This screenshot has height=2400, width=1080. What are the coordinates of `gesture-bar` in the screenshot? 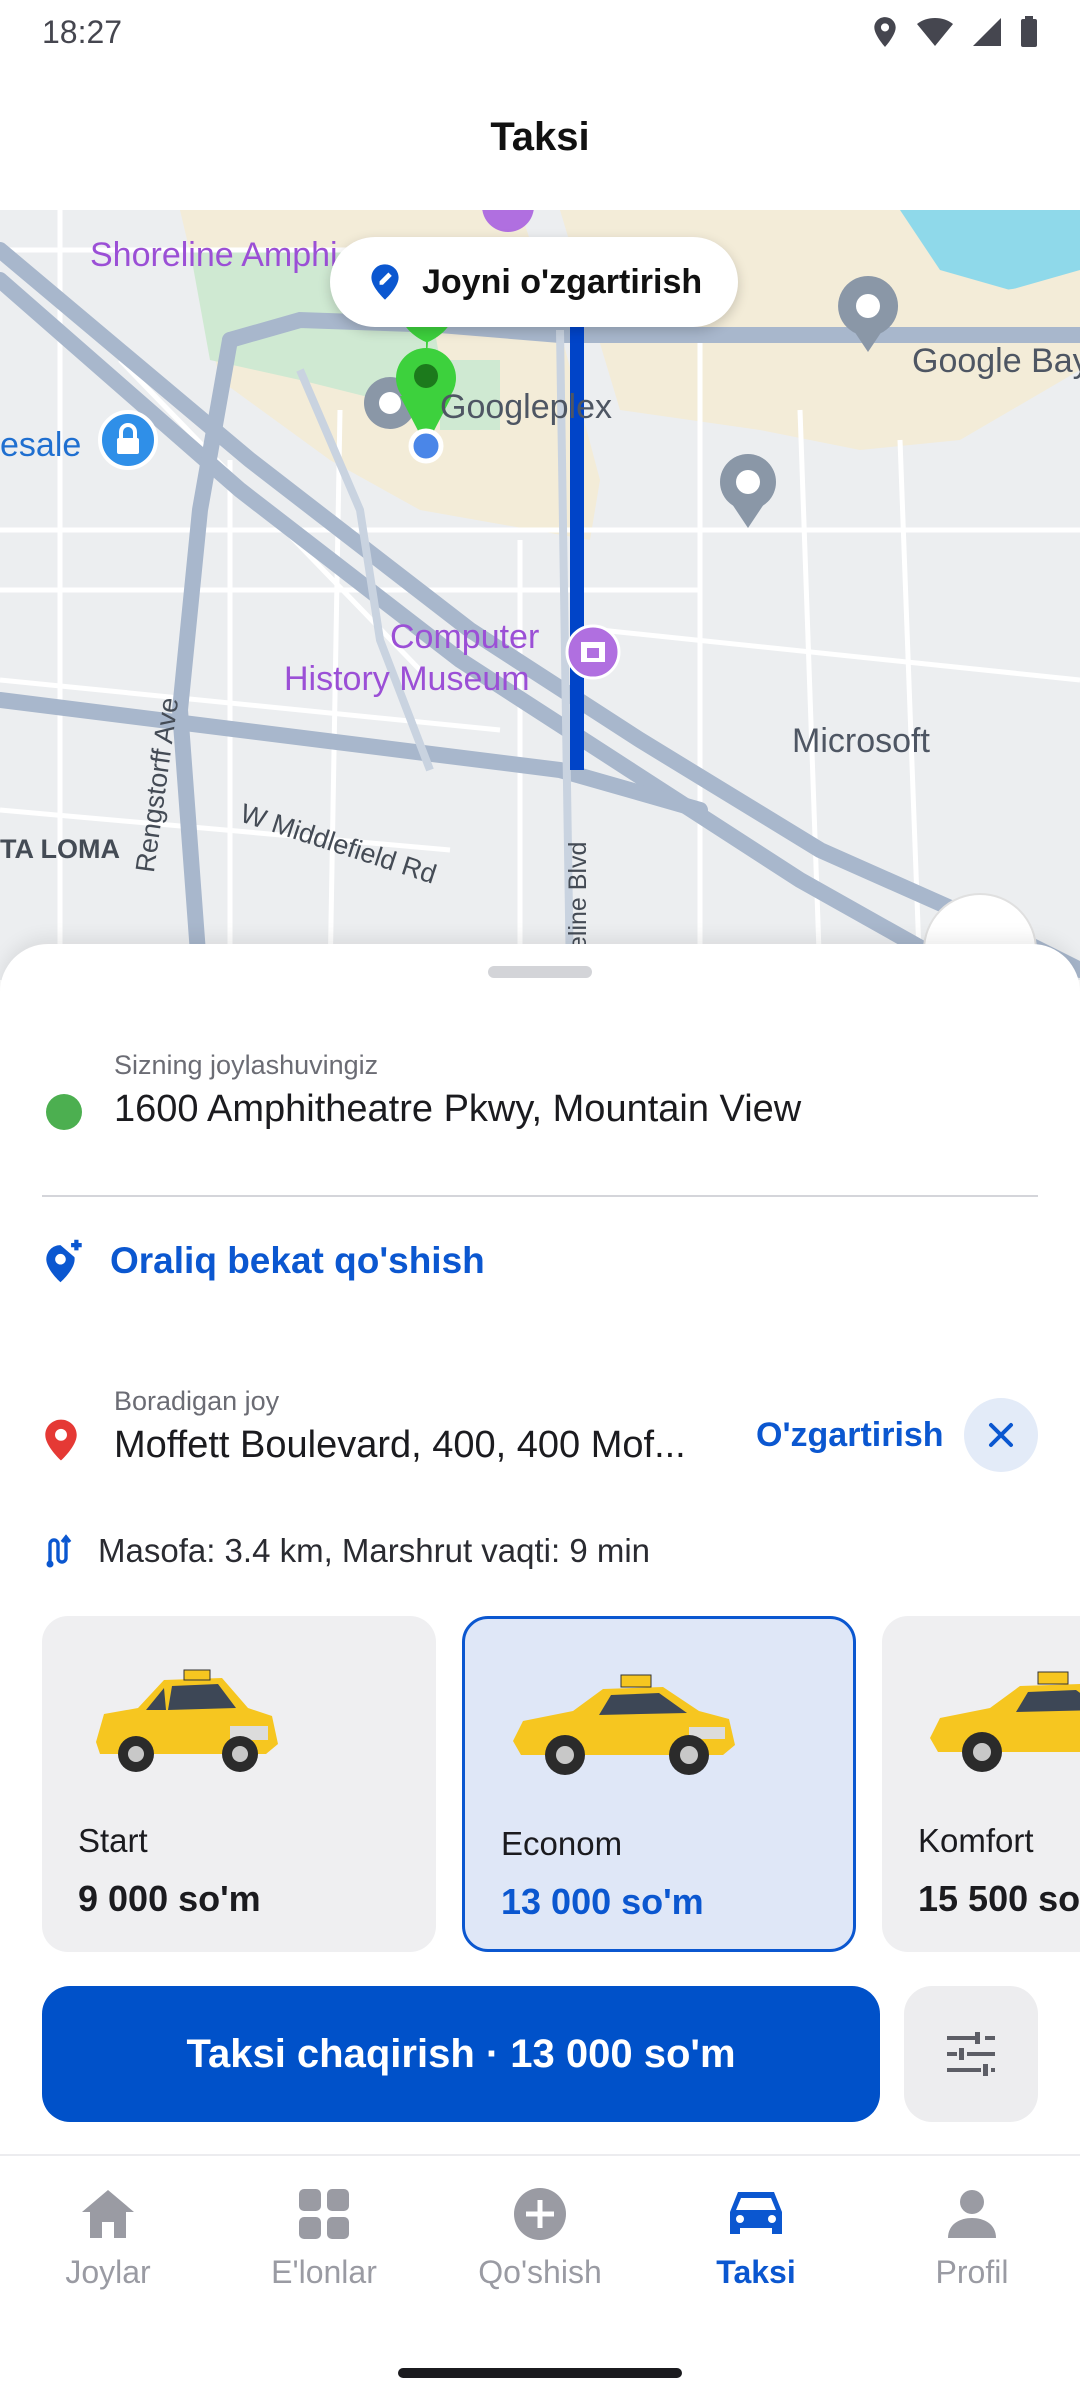 It's located at (540, 2373).